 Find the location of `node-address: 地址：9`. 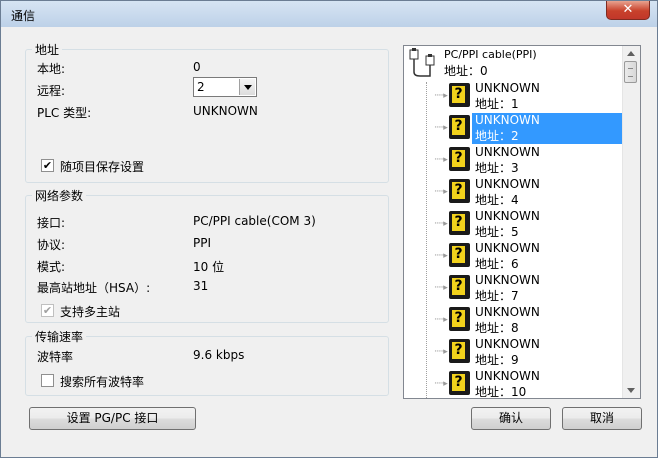

node-address: 地址：9 is located at coordinates (497, 360).